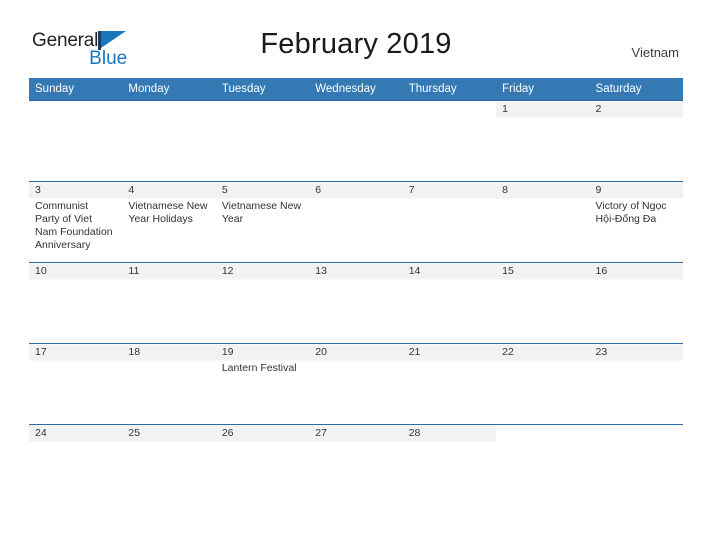  I want to click on day-number: 1, so click(505, 109).